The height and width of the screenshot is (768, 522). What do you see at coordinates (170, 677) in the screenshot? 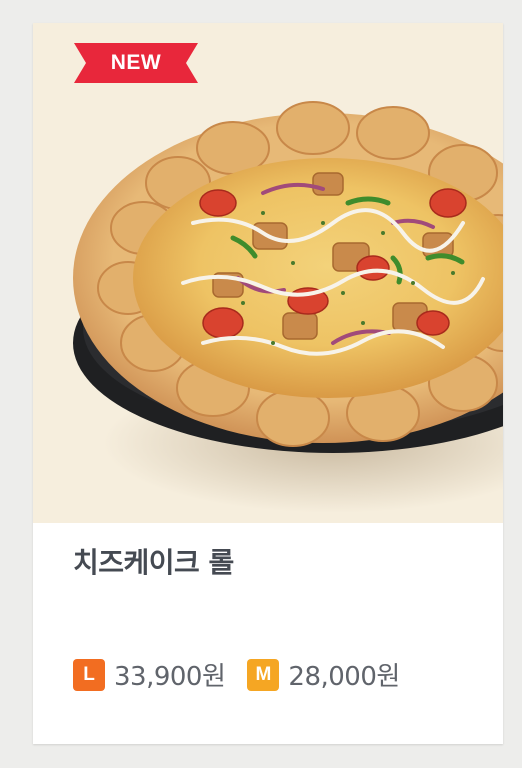
I see `price-large: 33,900원` at bounding box center [170, 677].